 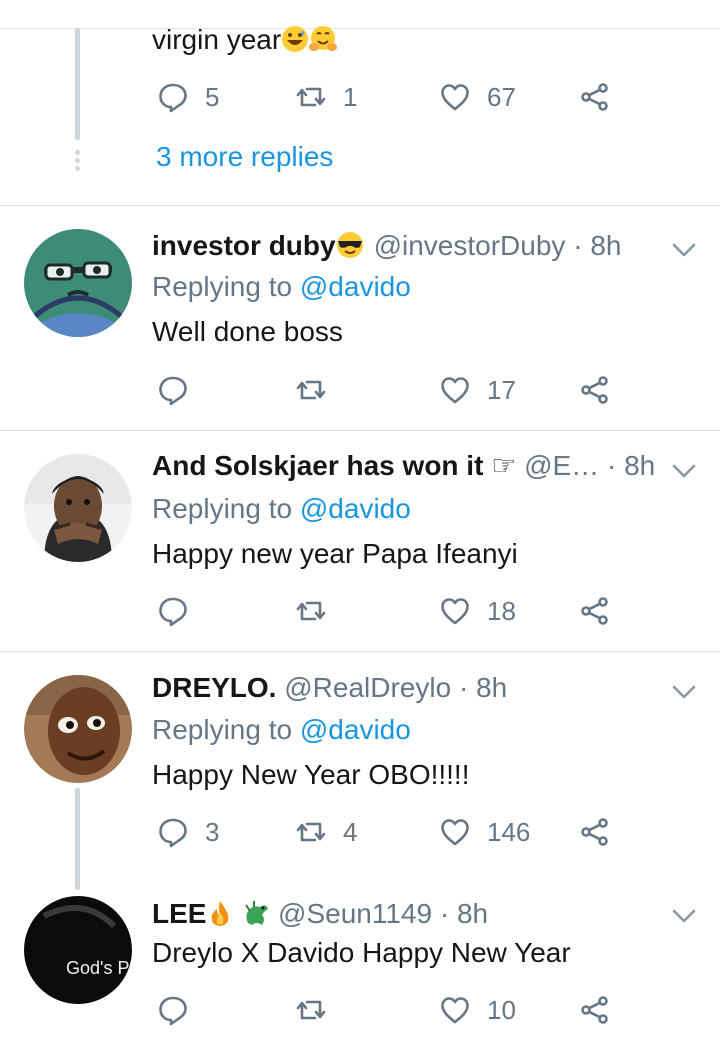 I want to click on display-name: LEE, so click(x=179, y=913).